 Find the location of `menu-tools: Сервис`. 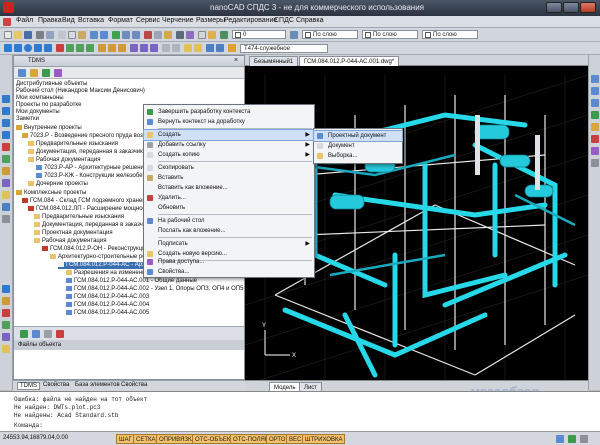

menu-tools: Сервис is located at coordinates (148, 20).